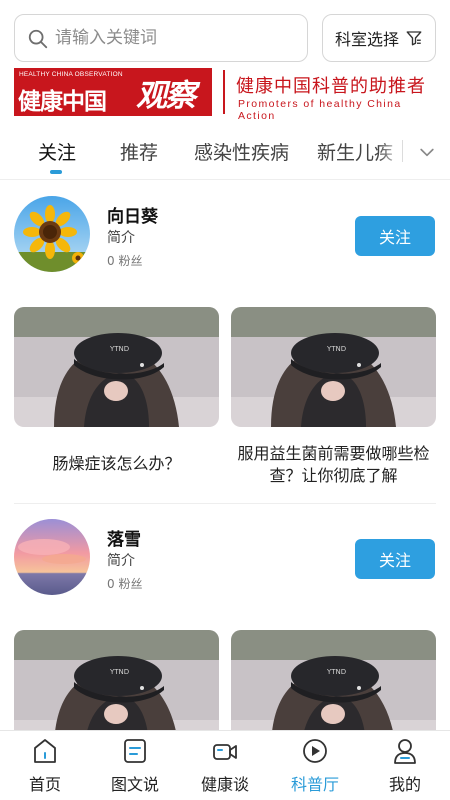 The height and width of the screenshot is (800, 450). I want to click on search-icon, so click(38, 39).